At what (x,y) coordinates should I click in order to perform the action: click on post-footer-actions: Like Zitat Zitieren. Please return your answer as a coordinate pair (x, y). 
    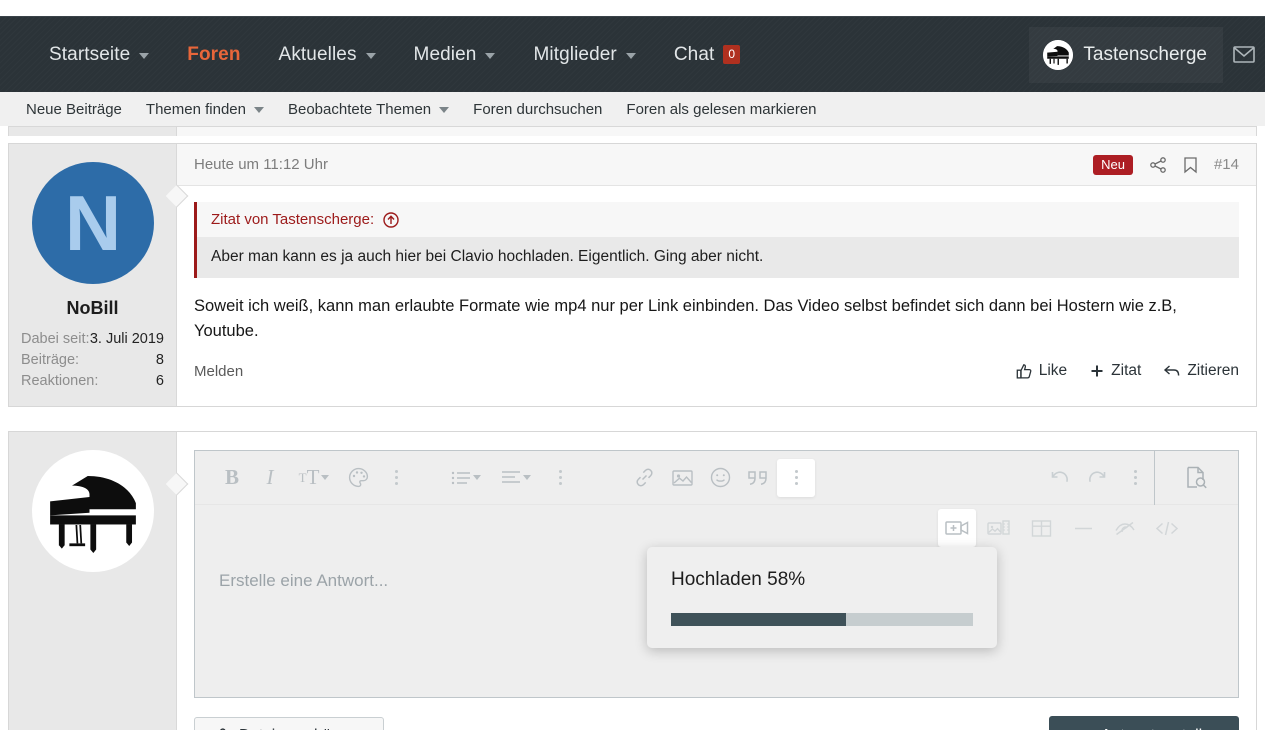
    Looking at the image, I should click on (1127, 371).